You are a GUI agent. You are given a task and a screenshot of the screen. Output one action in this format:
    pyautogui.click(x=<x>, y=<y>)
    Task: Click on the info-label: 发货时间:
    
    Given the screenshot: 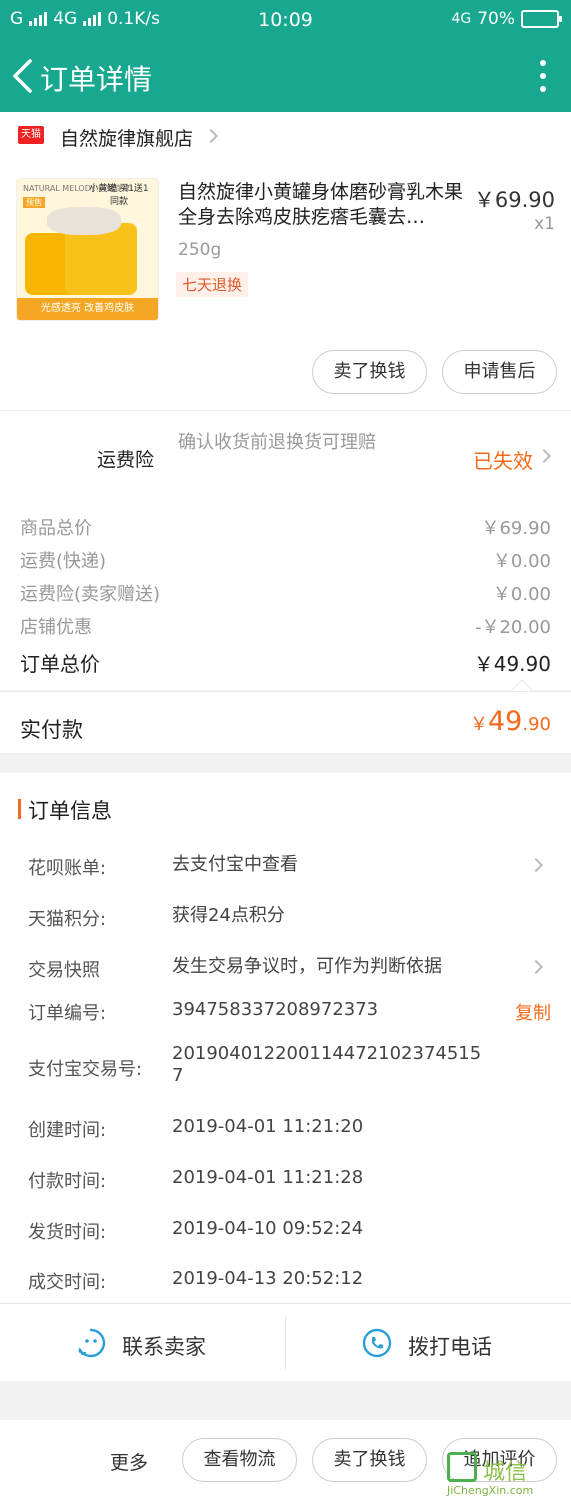 What is the action you would take?
    pyautogui.click(x=67, y=1232)
    